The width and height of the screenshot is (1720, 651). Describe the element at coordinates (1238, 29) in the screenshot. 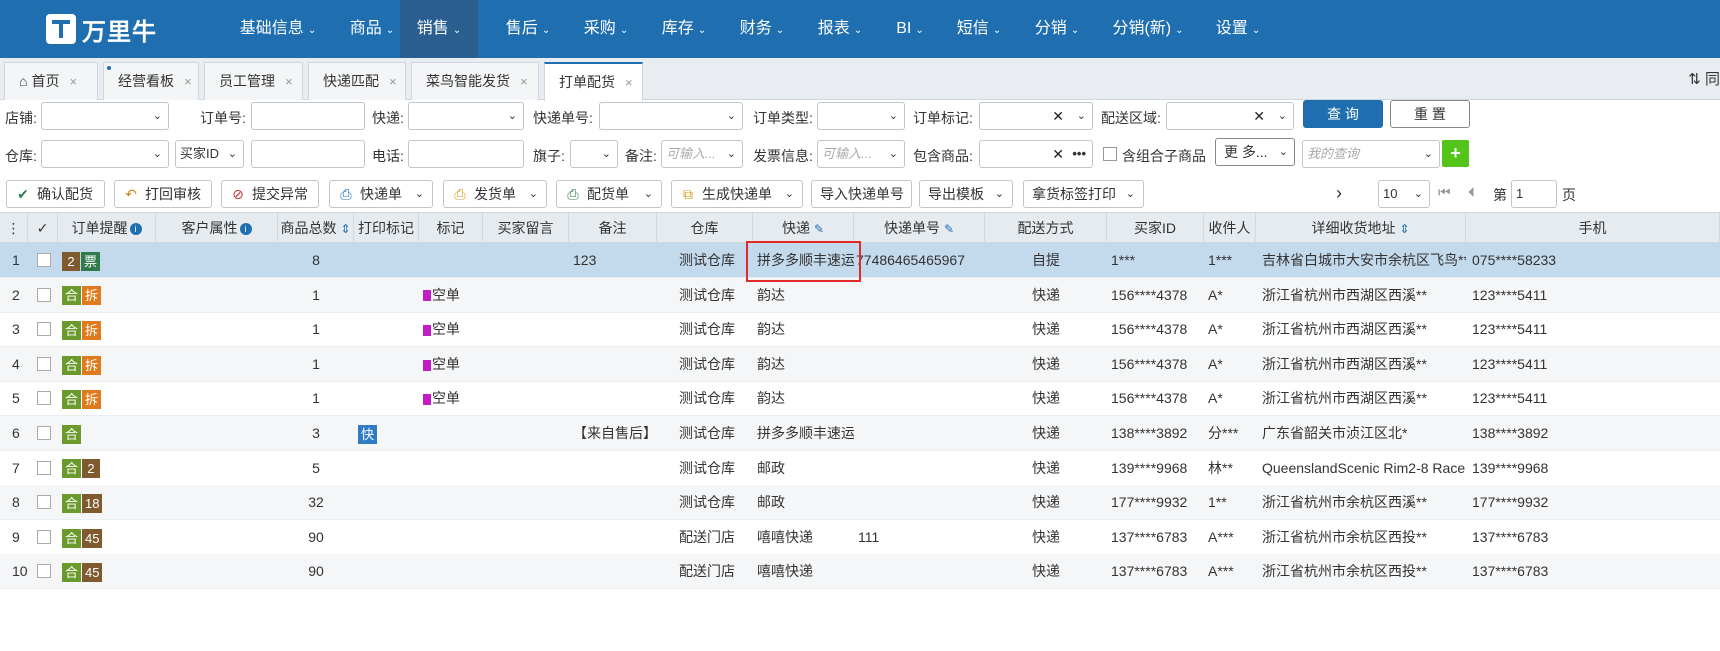

I see `nav-item: 设置 ⌄` at that location.